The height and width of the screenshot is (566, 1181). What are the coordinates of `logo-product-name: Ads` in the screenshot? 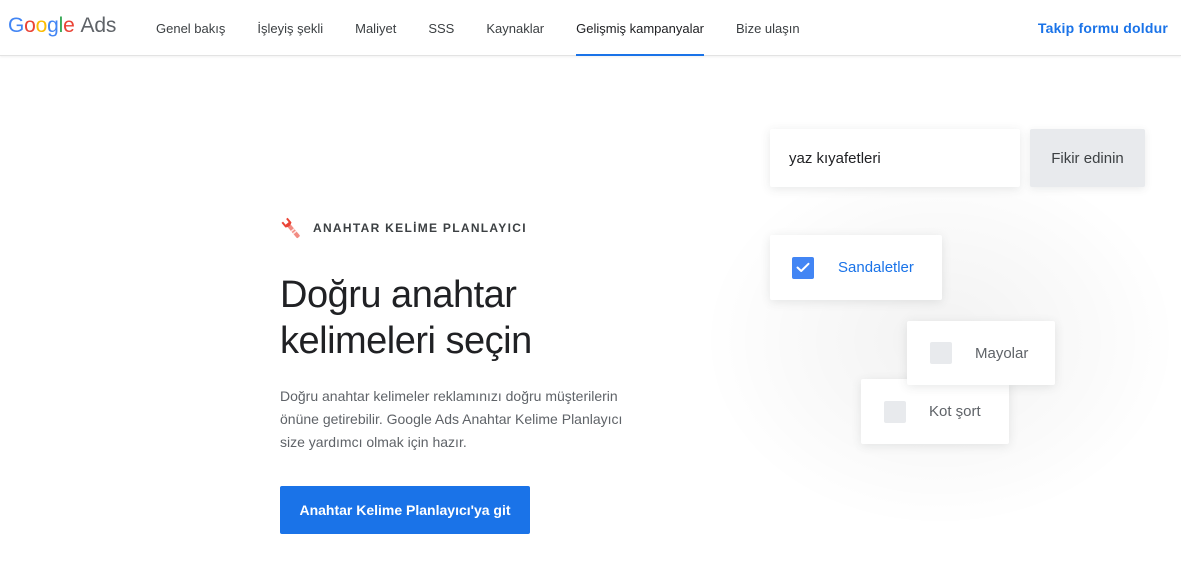 It's located at (98, 25).